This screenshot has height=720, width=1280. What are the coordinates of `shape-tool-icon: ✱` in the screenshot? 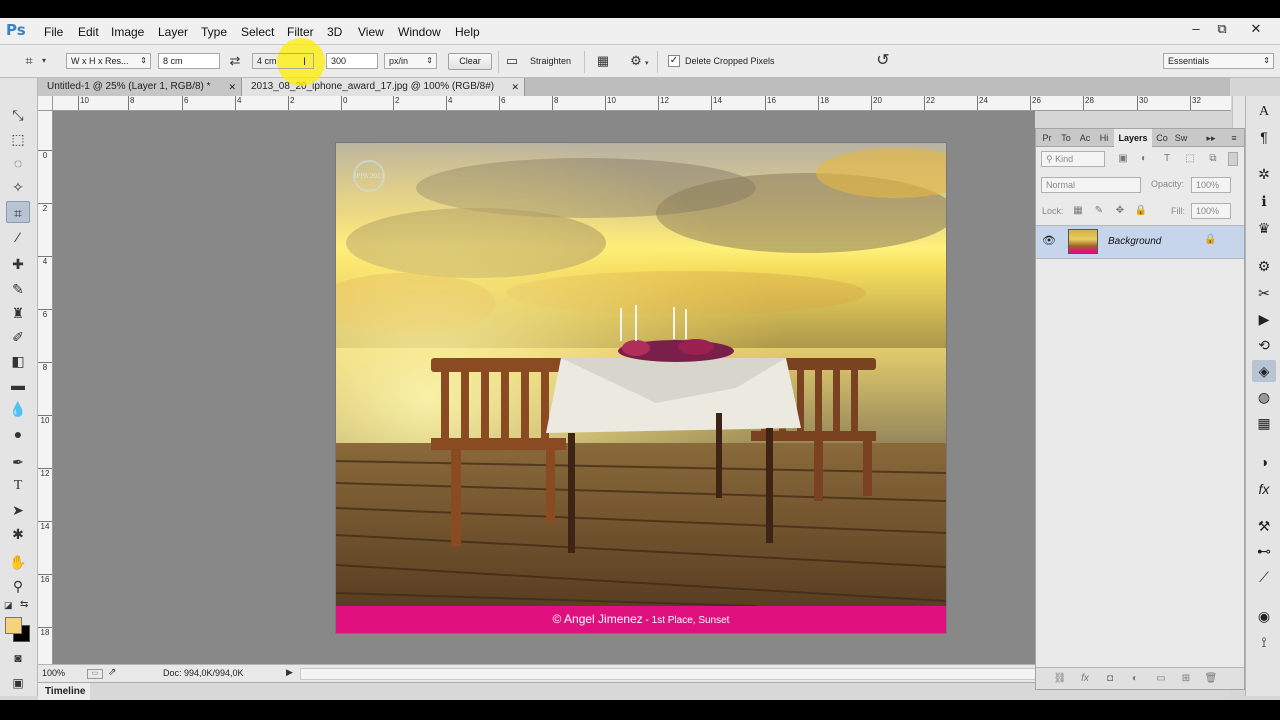 It's located at (18, 534).